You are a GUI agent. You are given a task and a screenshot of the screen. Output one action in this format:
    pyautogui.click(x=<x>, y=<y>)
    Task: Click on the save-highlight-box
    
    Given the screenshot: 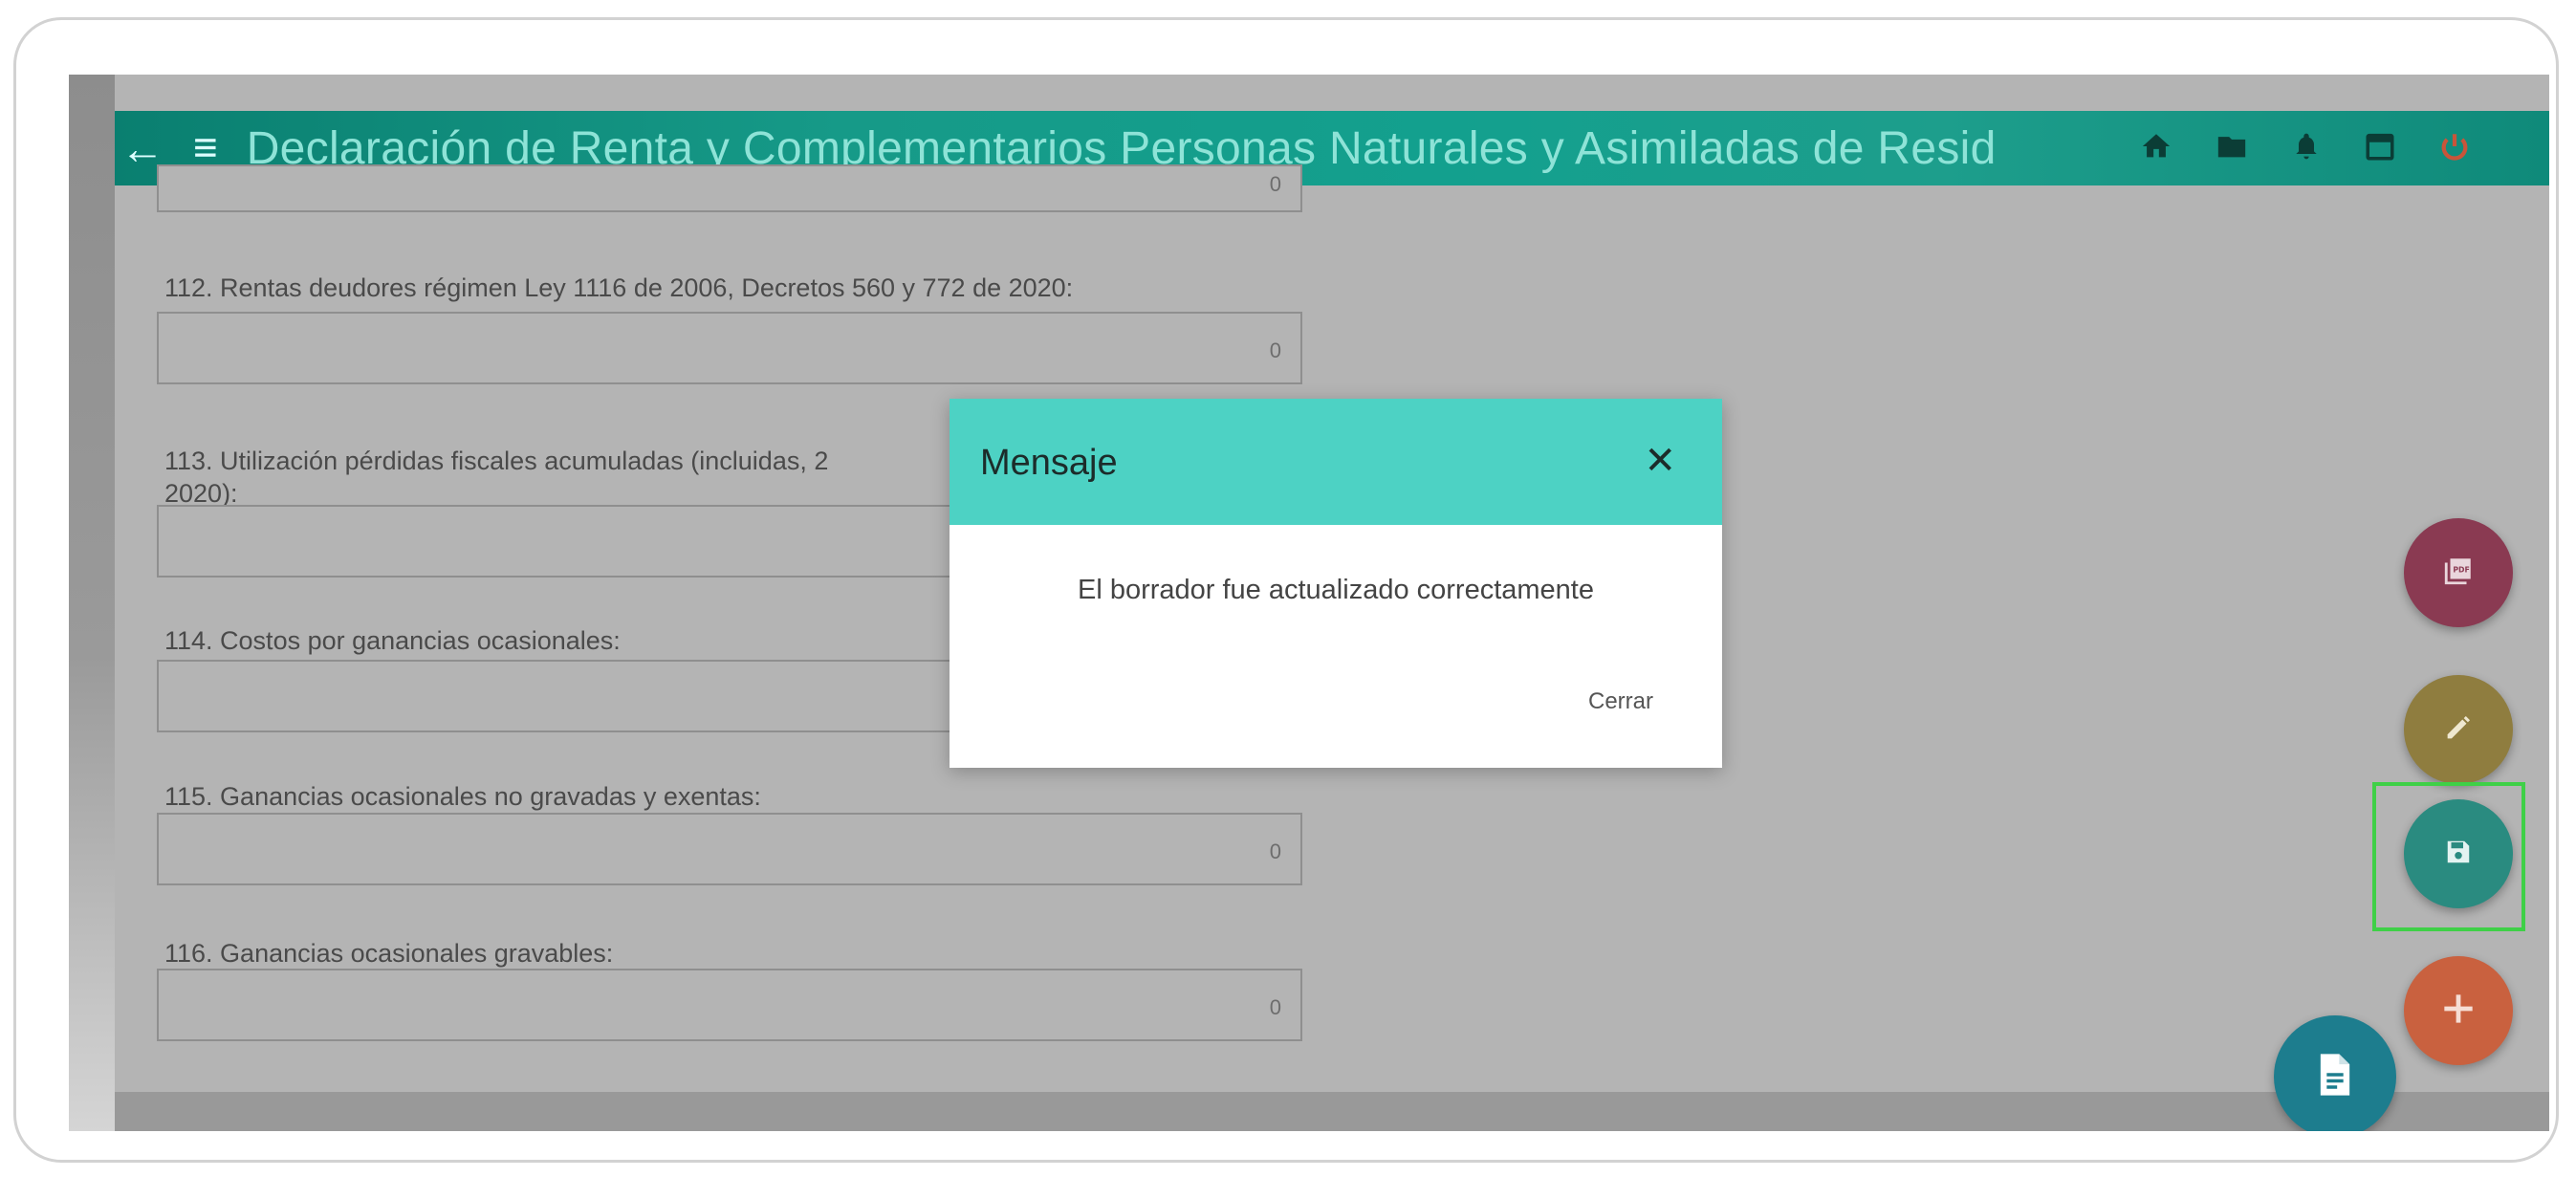 What is the action you would take?
    pyautogui.click(x=2448, y=857)
    